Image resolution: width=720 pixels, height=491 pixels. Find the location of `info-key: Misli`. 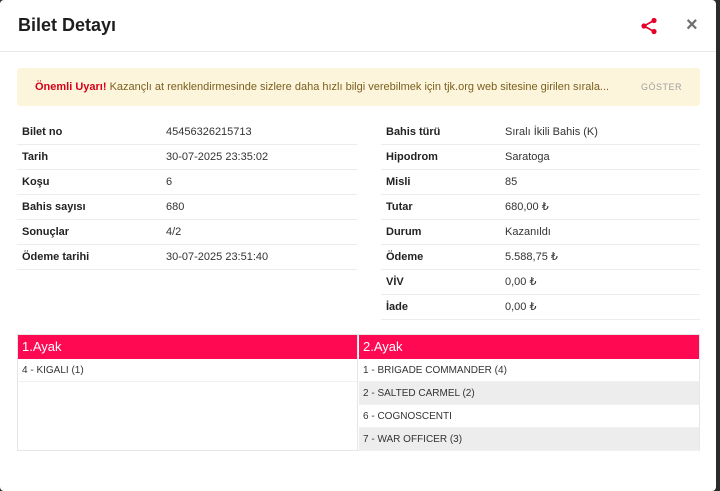

info-key: Misli is located at coordinates (398, 182).